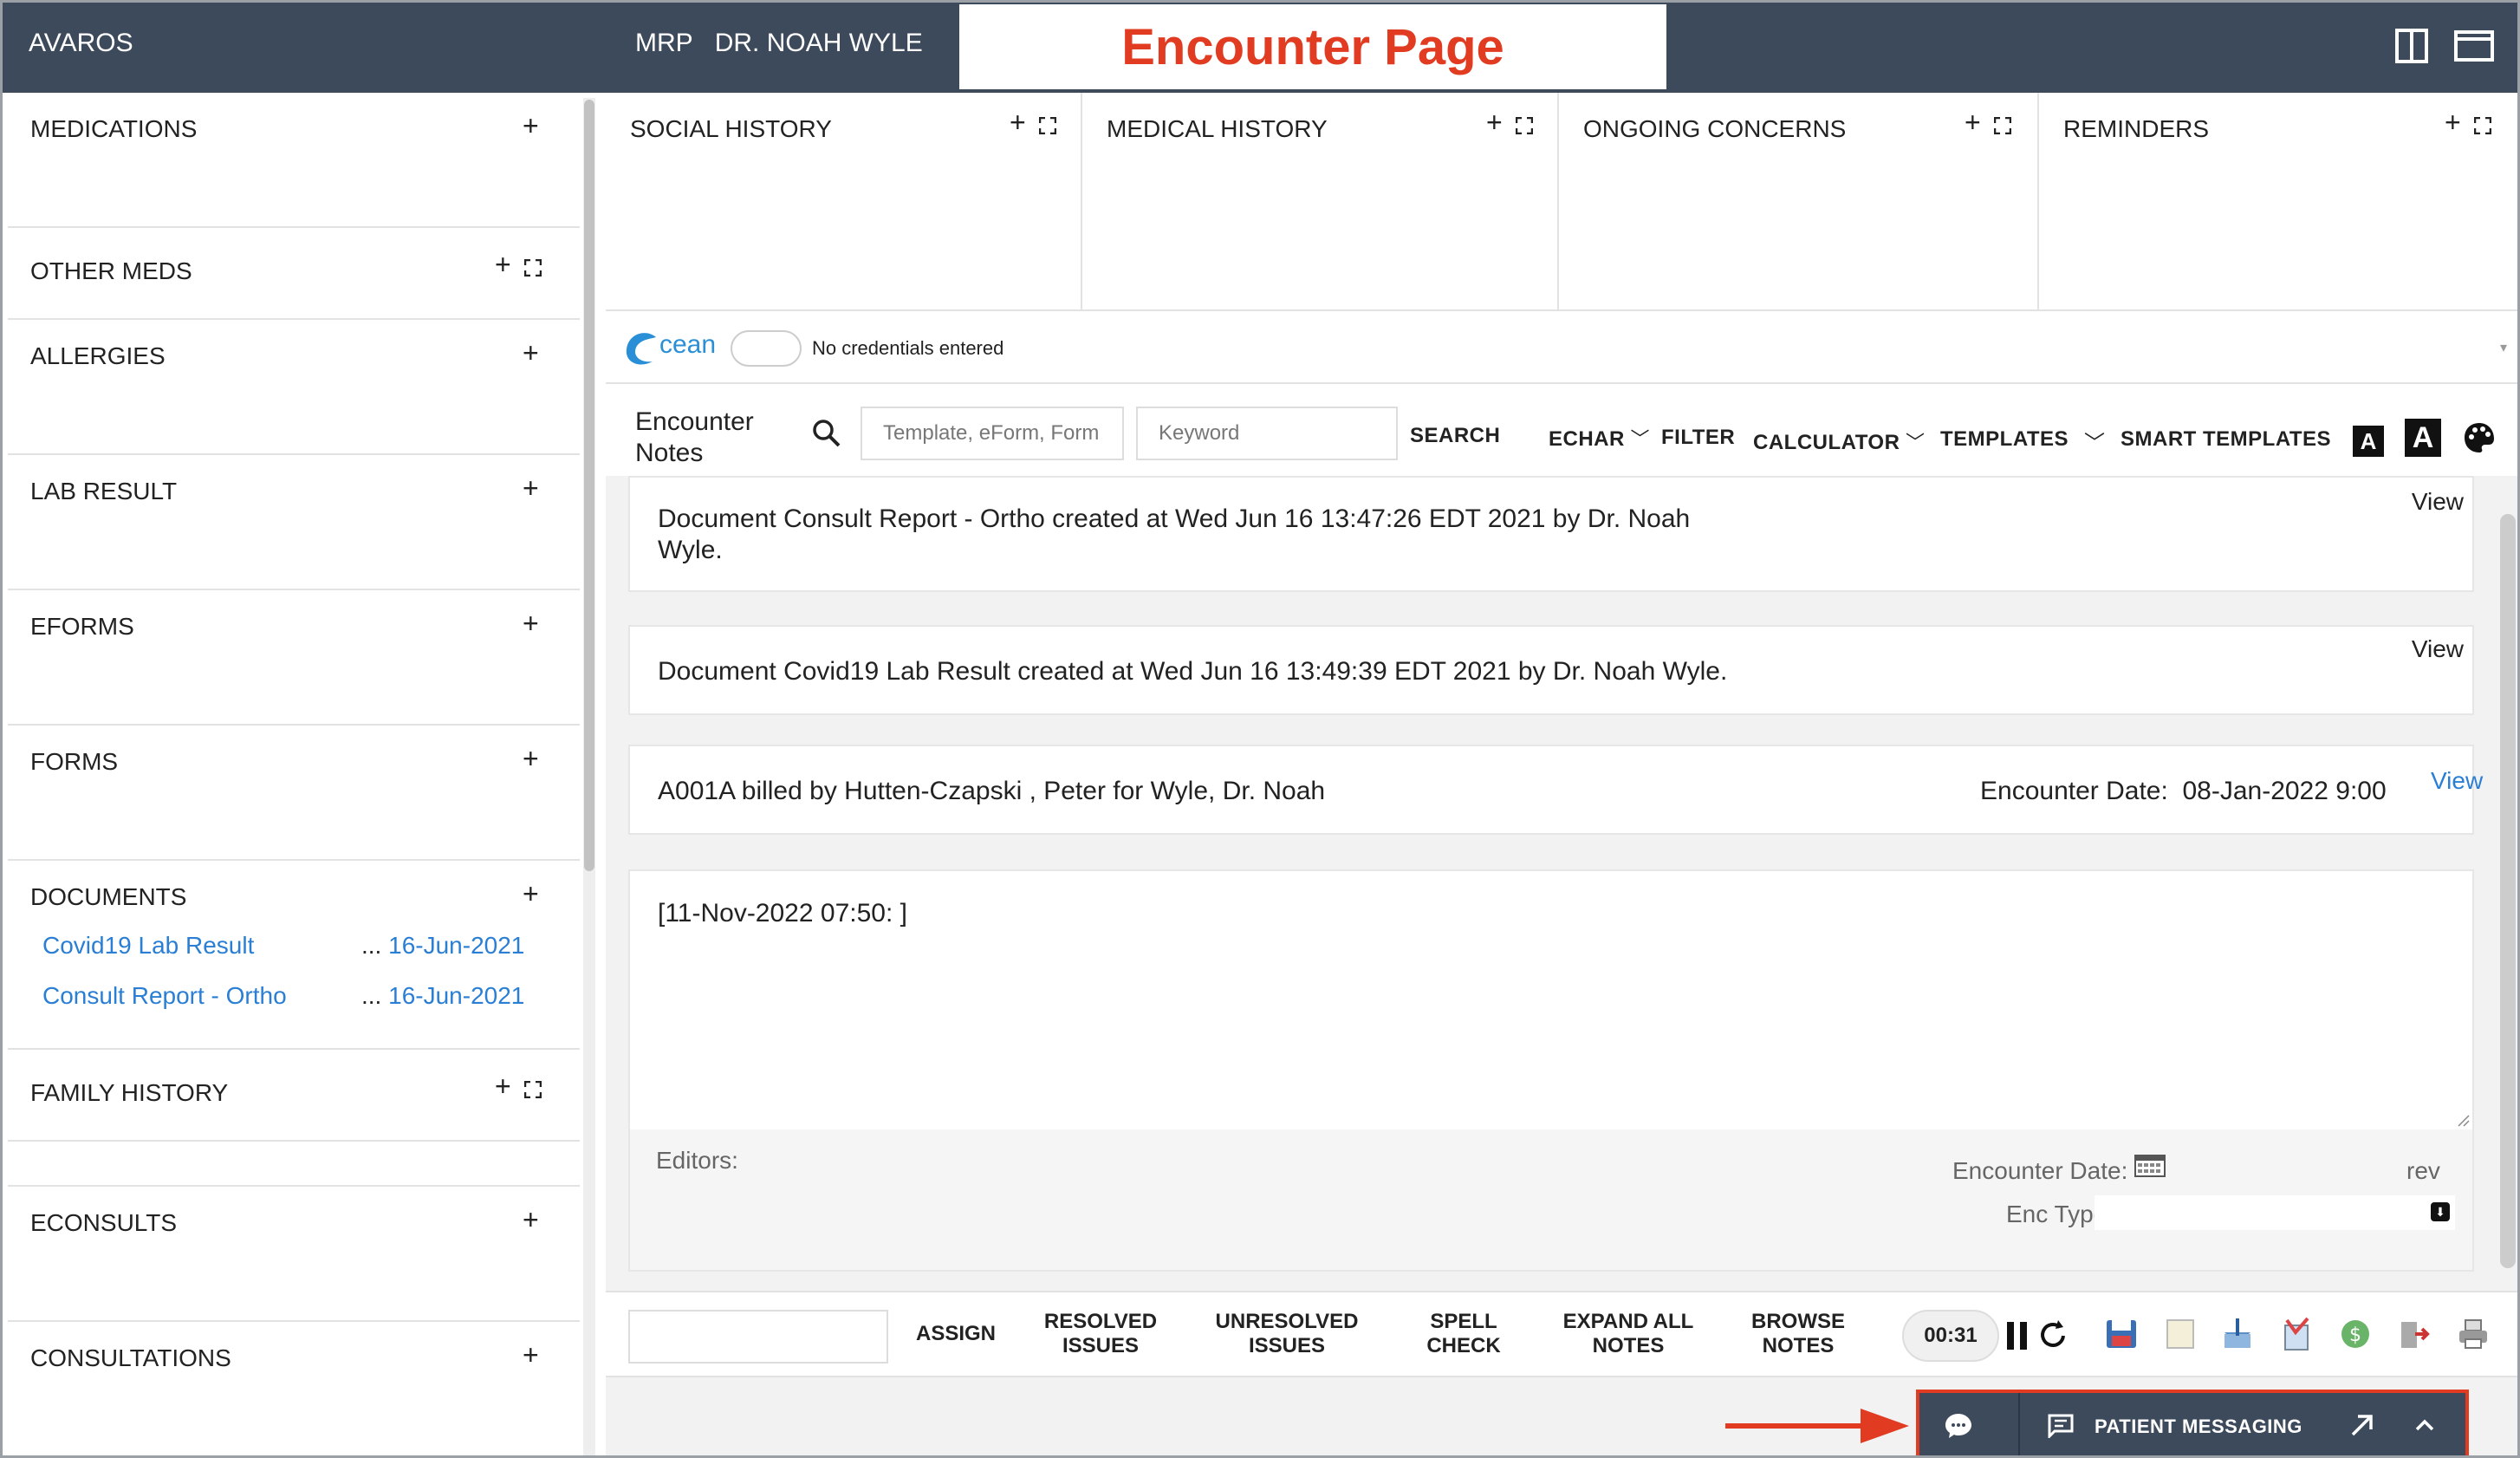 Image resolution: width=2520 pixels, height=1458 pixels. I want to click on scrollbar-thumb, so click(589, 485).